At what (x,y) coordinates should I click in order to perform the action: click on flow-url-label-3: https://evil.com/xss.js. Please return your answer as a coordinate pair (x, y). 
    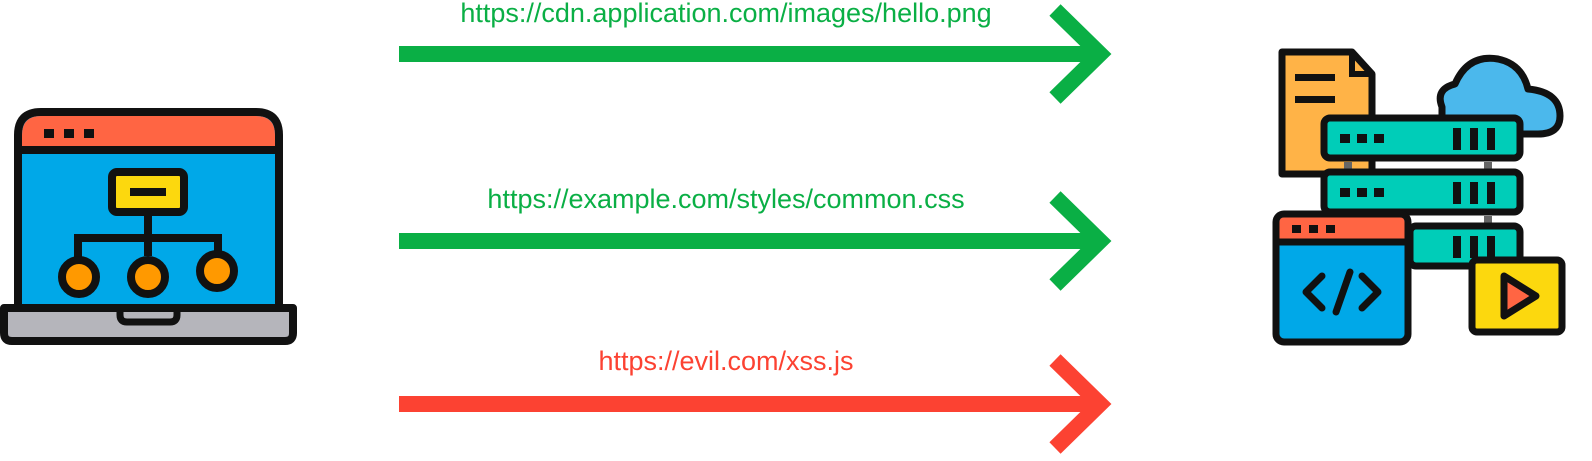
    Looking at the image, I should click on (726, 361).